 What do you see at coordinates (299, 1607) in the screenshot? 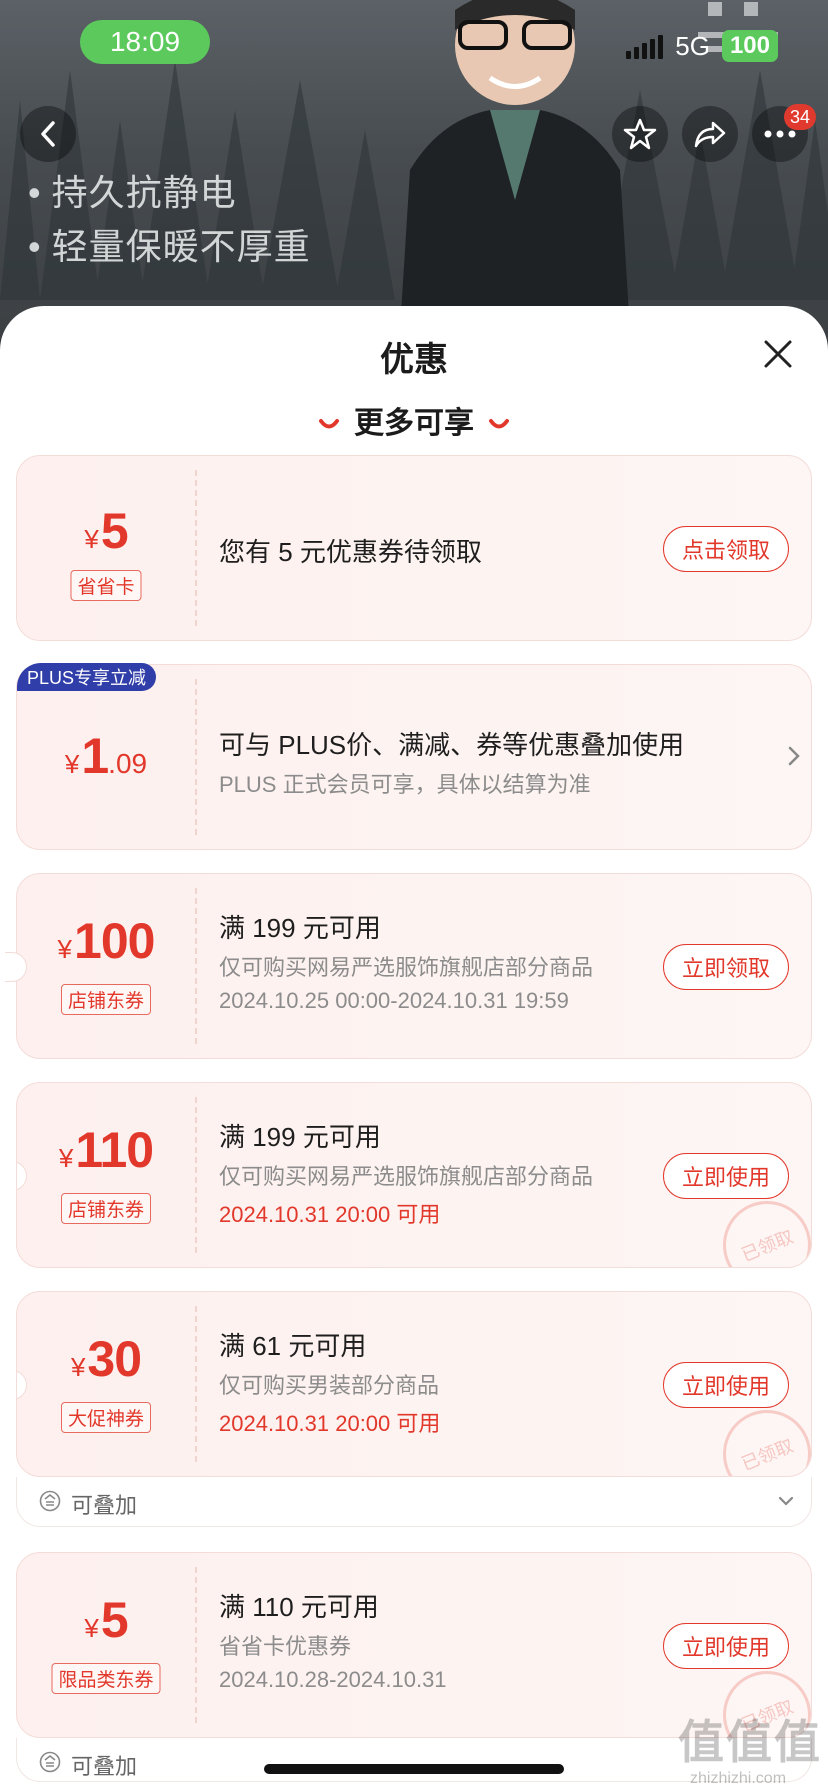
I see `coupon-title: 满 110 元可用` at bounding box center [299, 1607].